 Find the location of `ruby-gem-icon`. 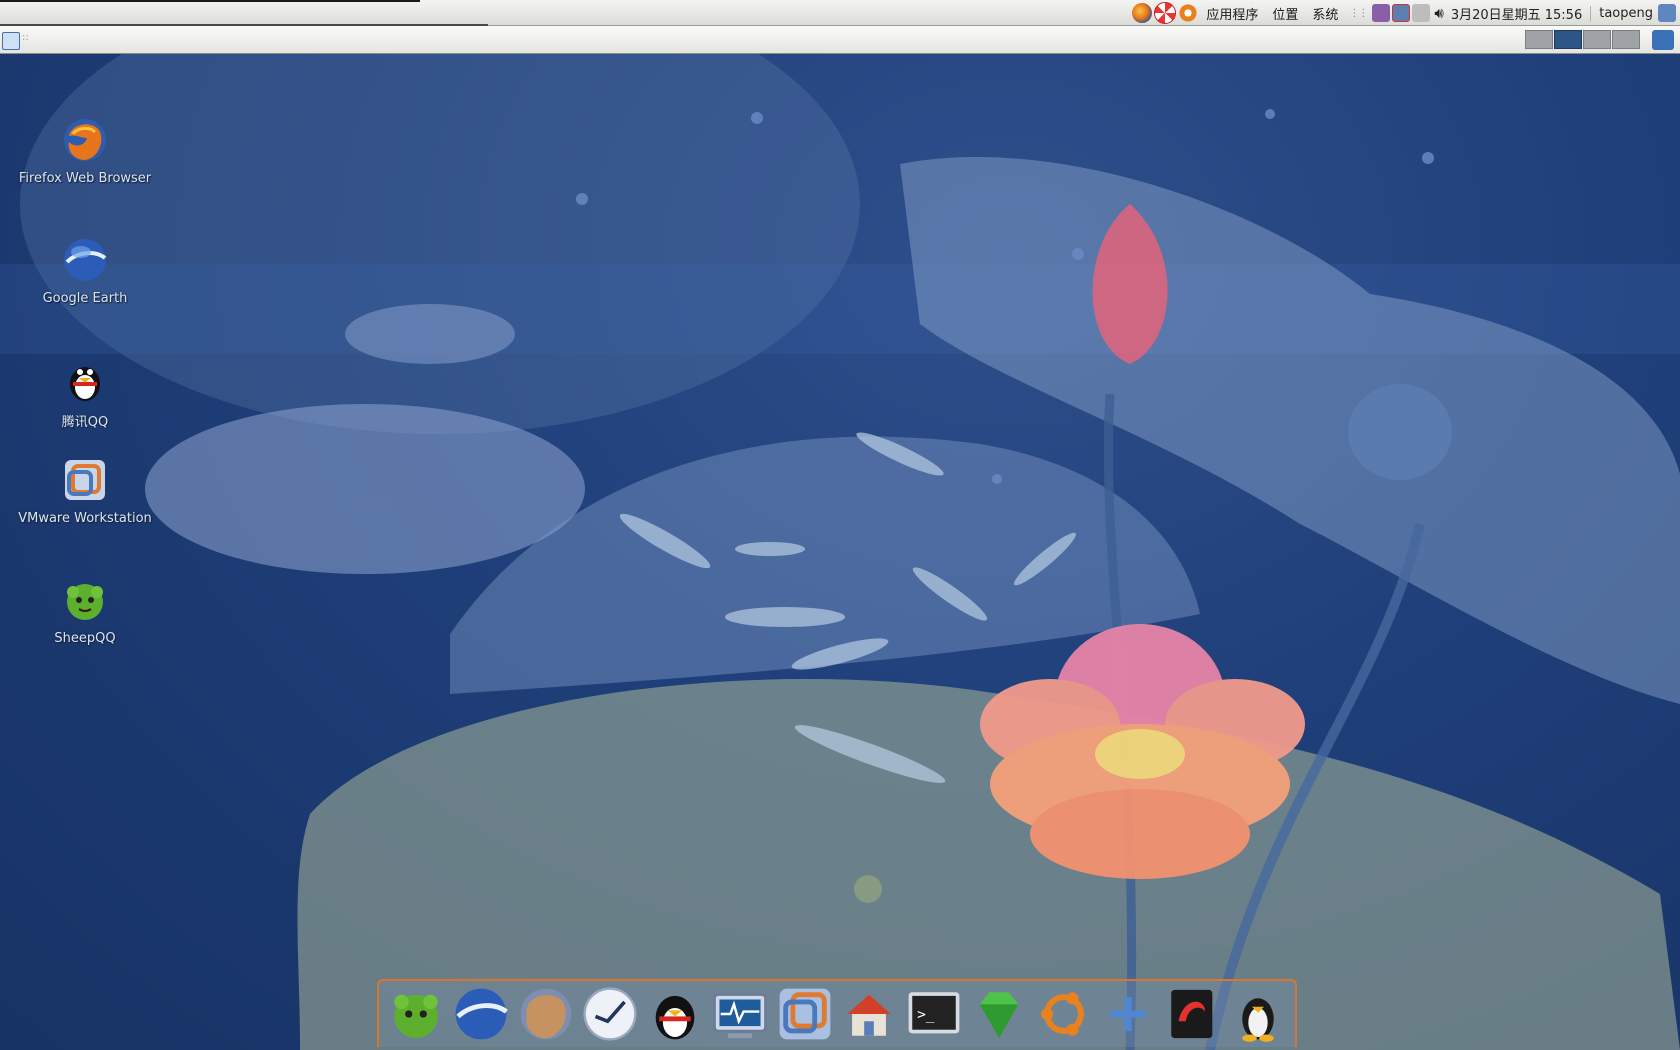

ruby-gem-icon is located at coordinates (999, 1015).